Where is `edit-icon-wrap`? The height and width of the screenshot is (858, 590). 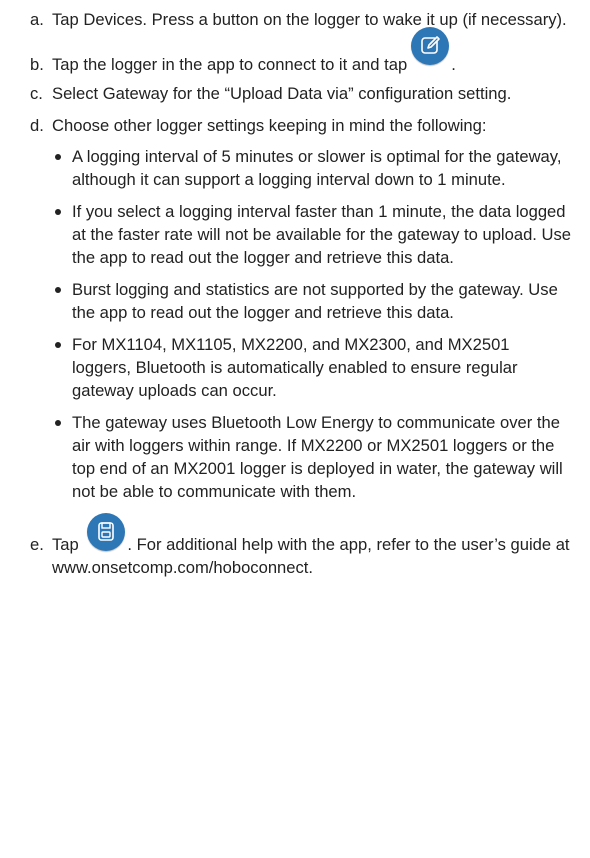 edit-icon-wrap is located at coordinates (429, 51).